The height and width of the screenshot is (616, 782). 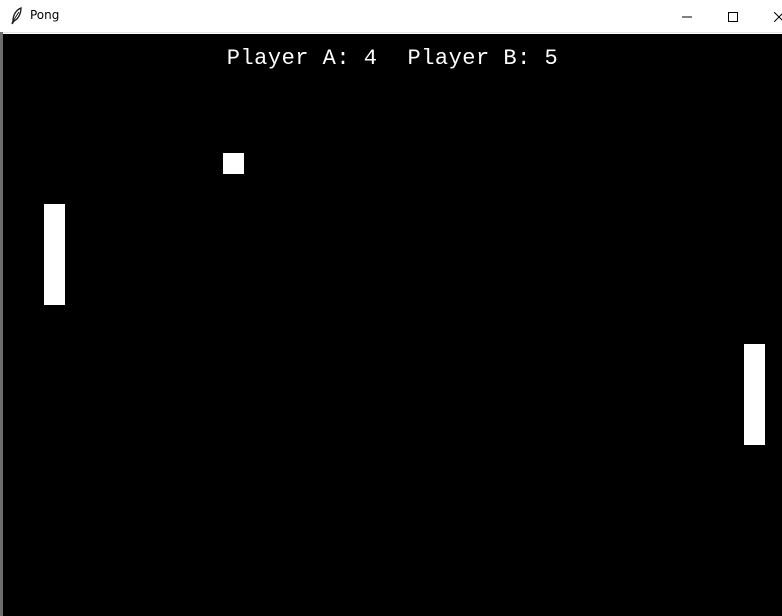 I want to click on close-icon, so click(x=777, y=16).